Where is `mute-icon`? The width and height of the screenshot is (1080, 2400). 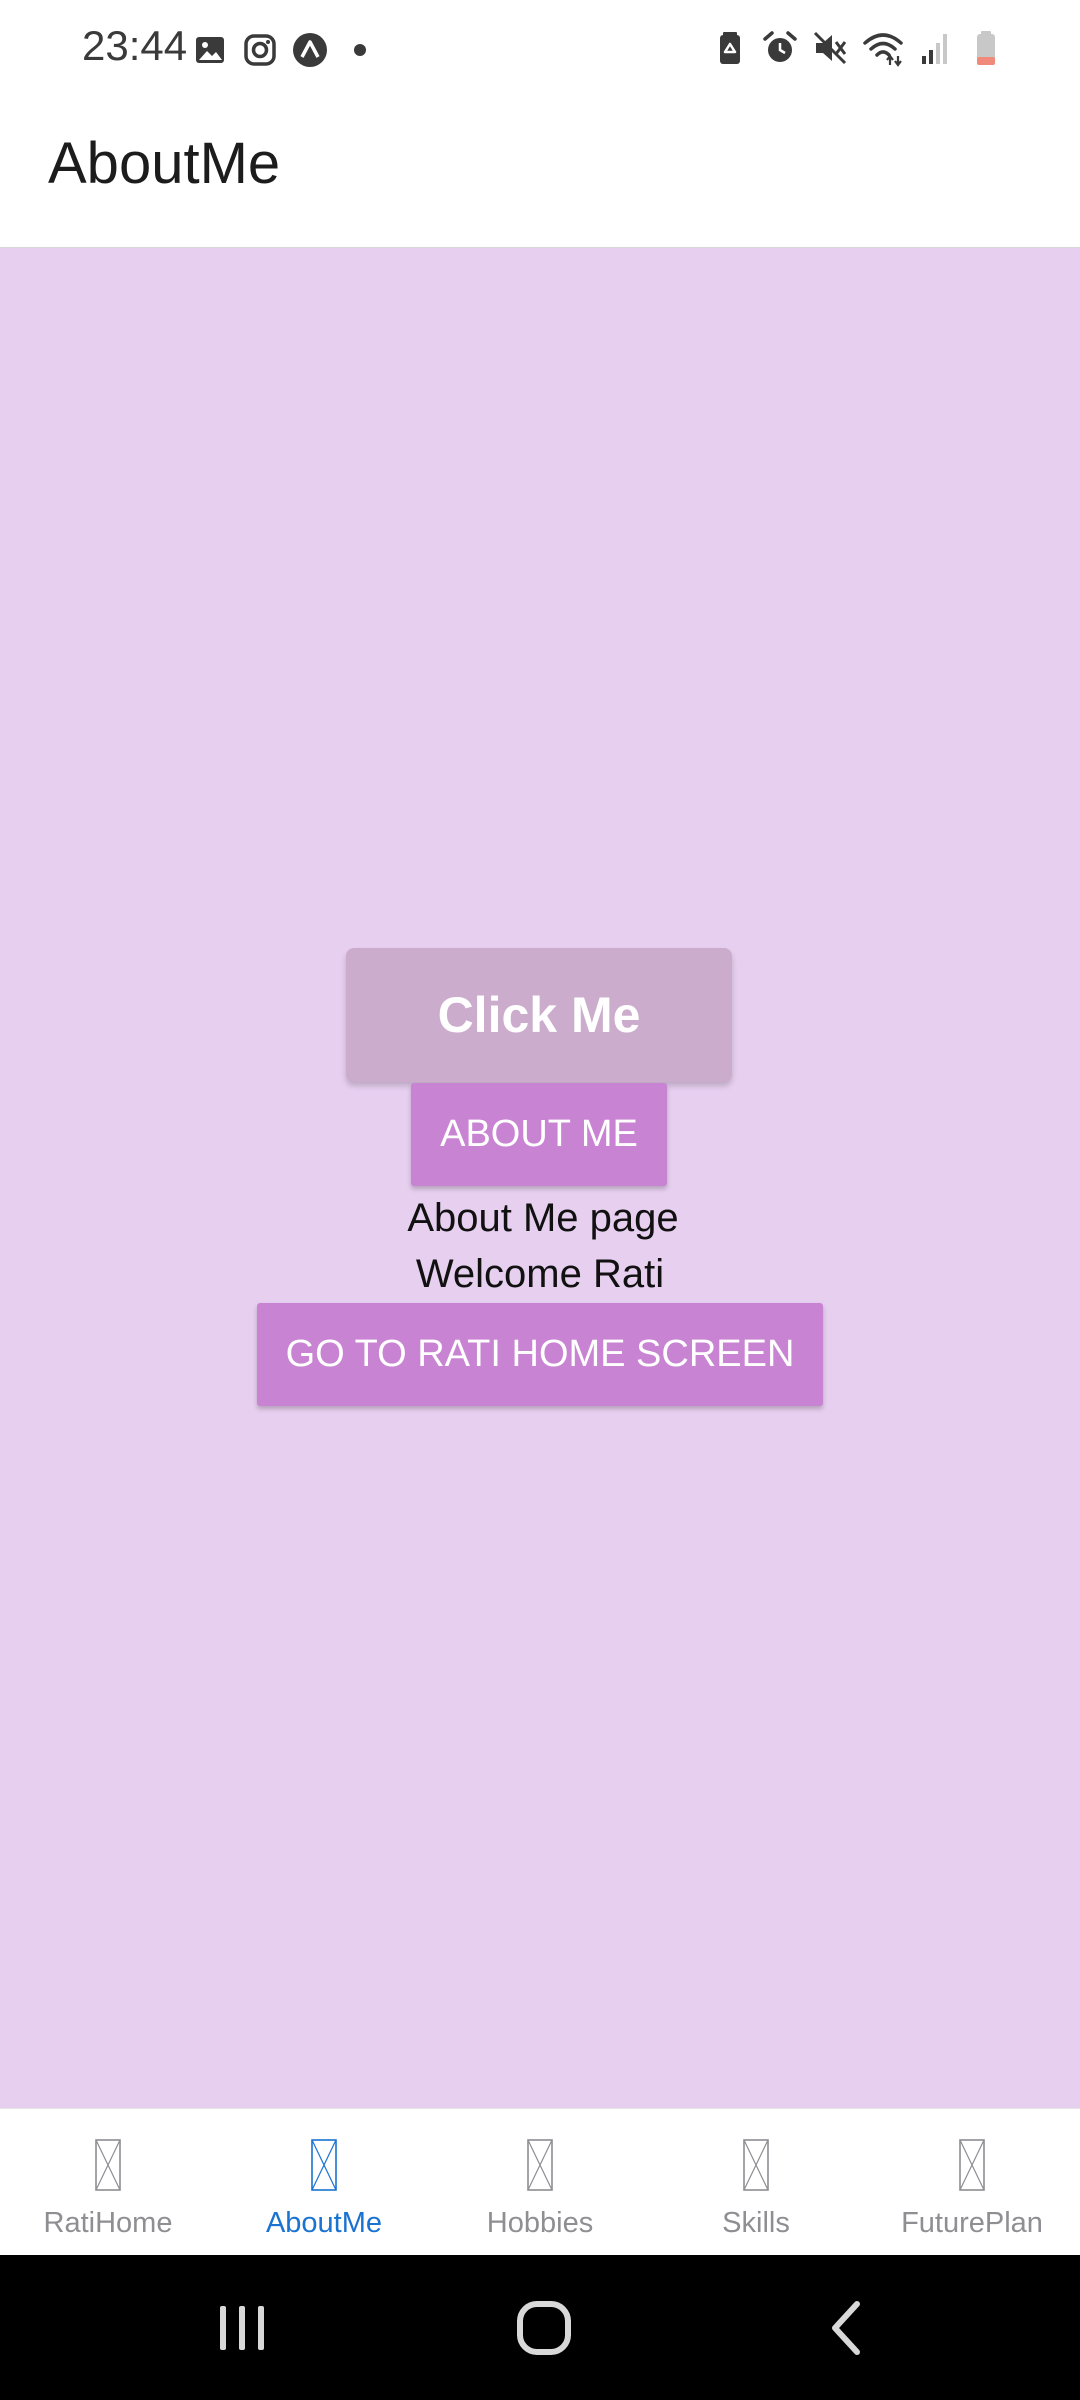
mute-icon is located at coordinates (830, 48).